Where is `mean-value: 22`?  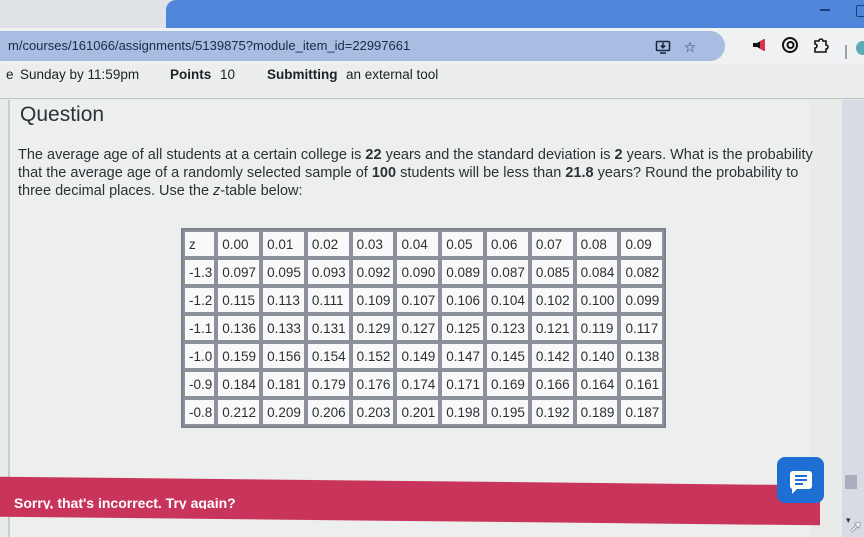 mean-value: 22 is located at coordinates (373, 155).